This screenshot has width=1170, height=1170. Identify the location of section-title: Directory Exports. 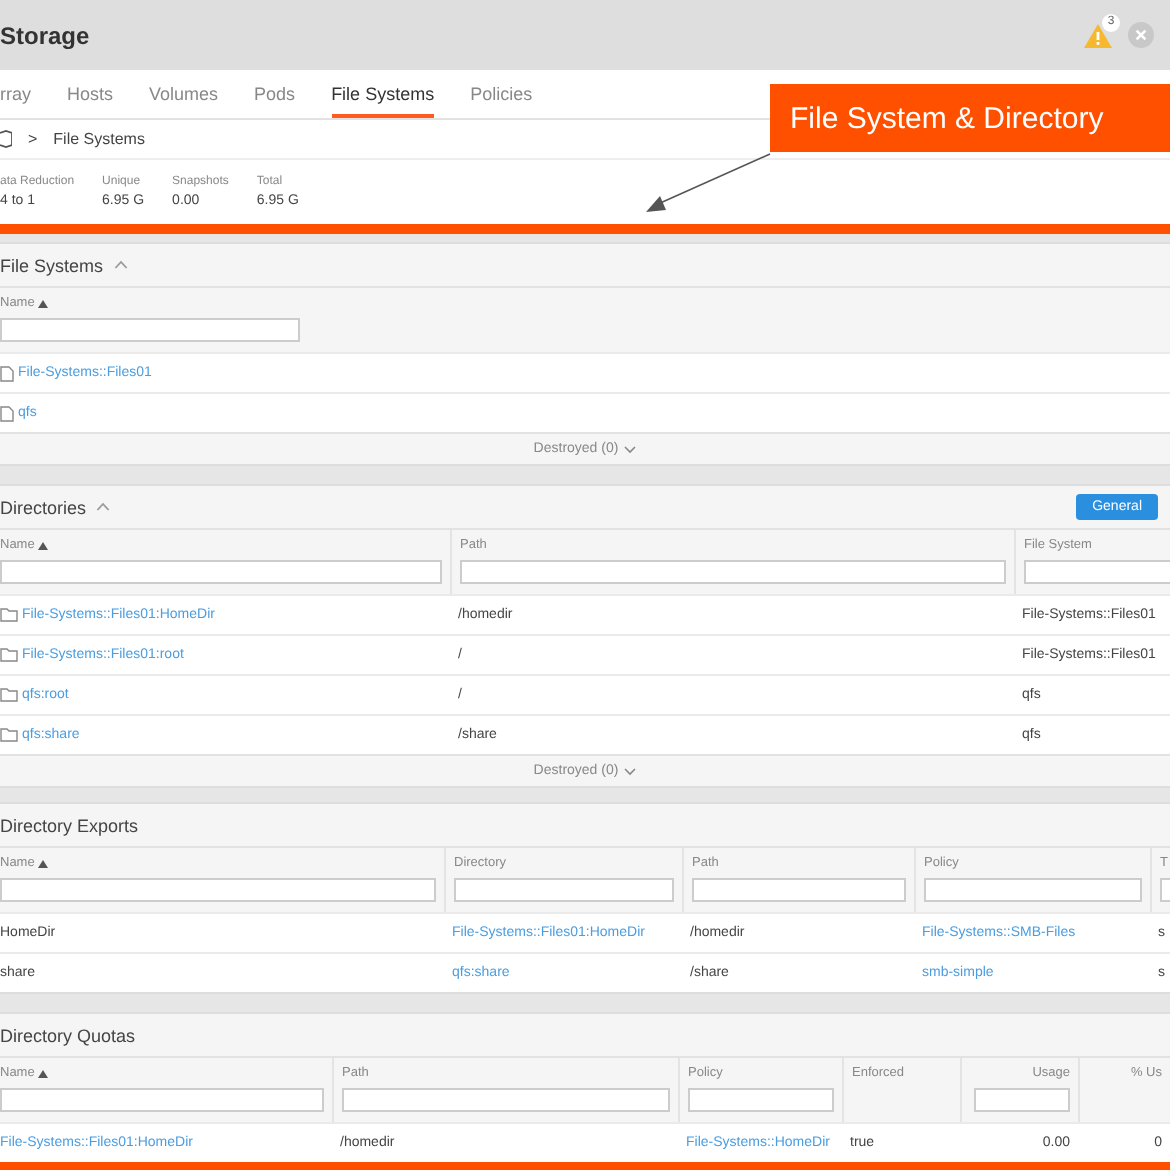
(69, 825).